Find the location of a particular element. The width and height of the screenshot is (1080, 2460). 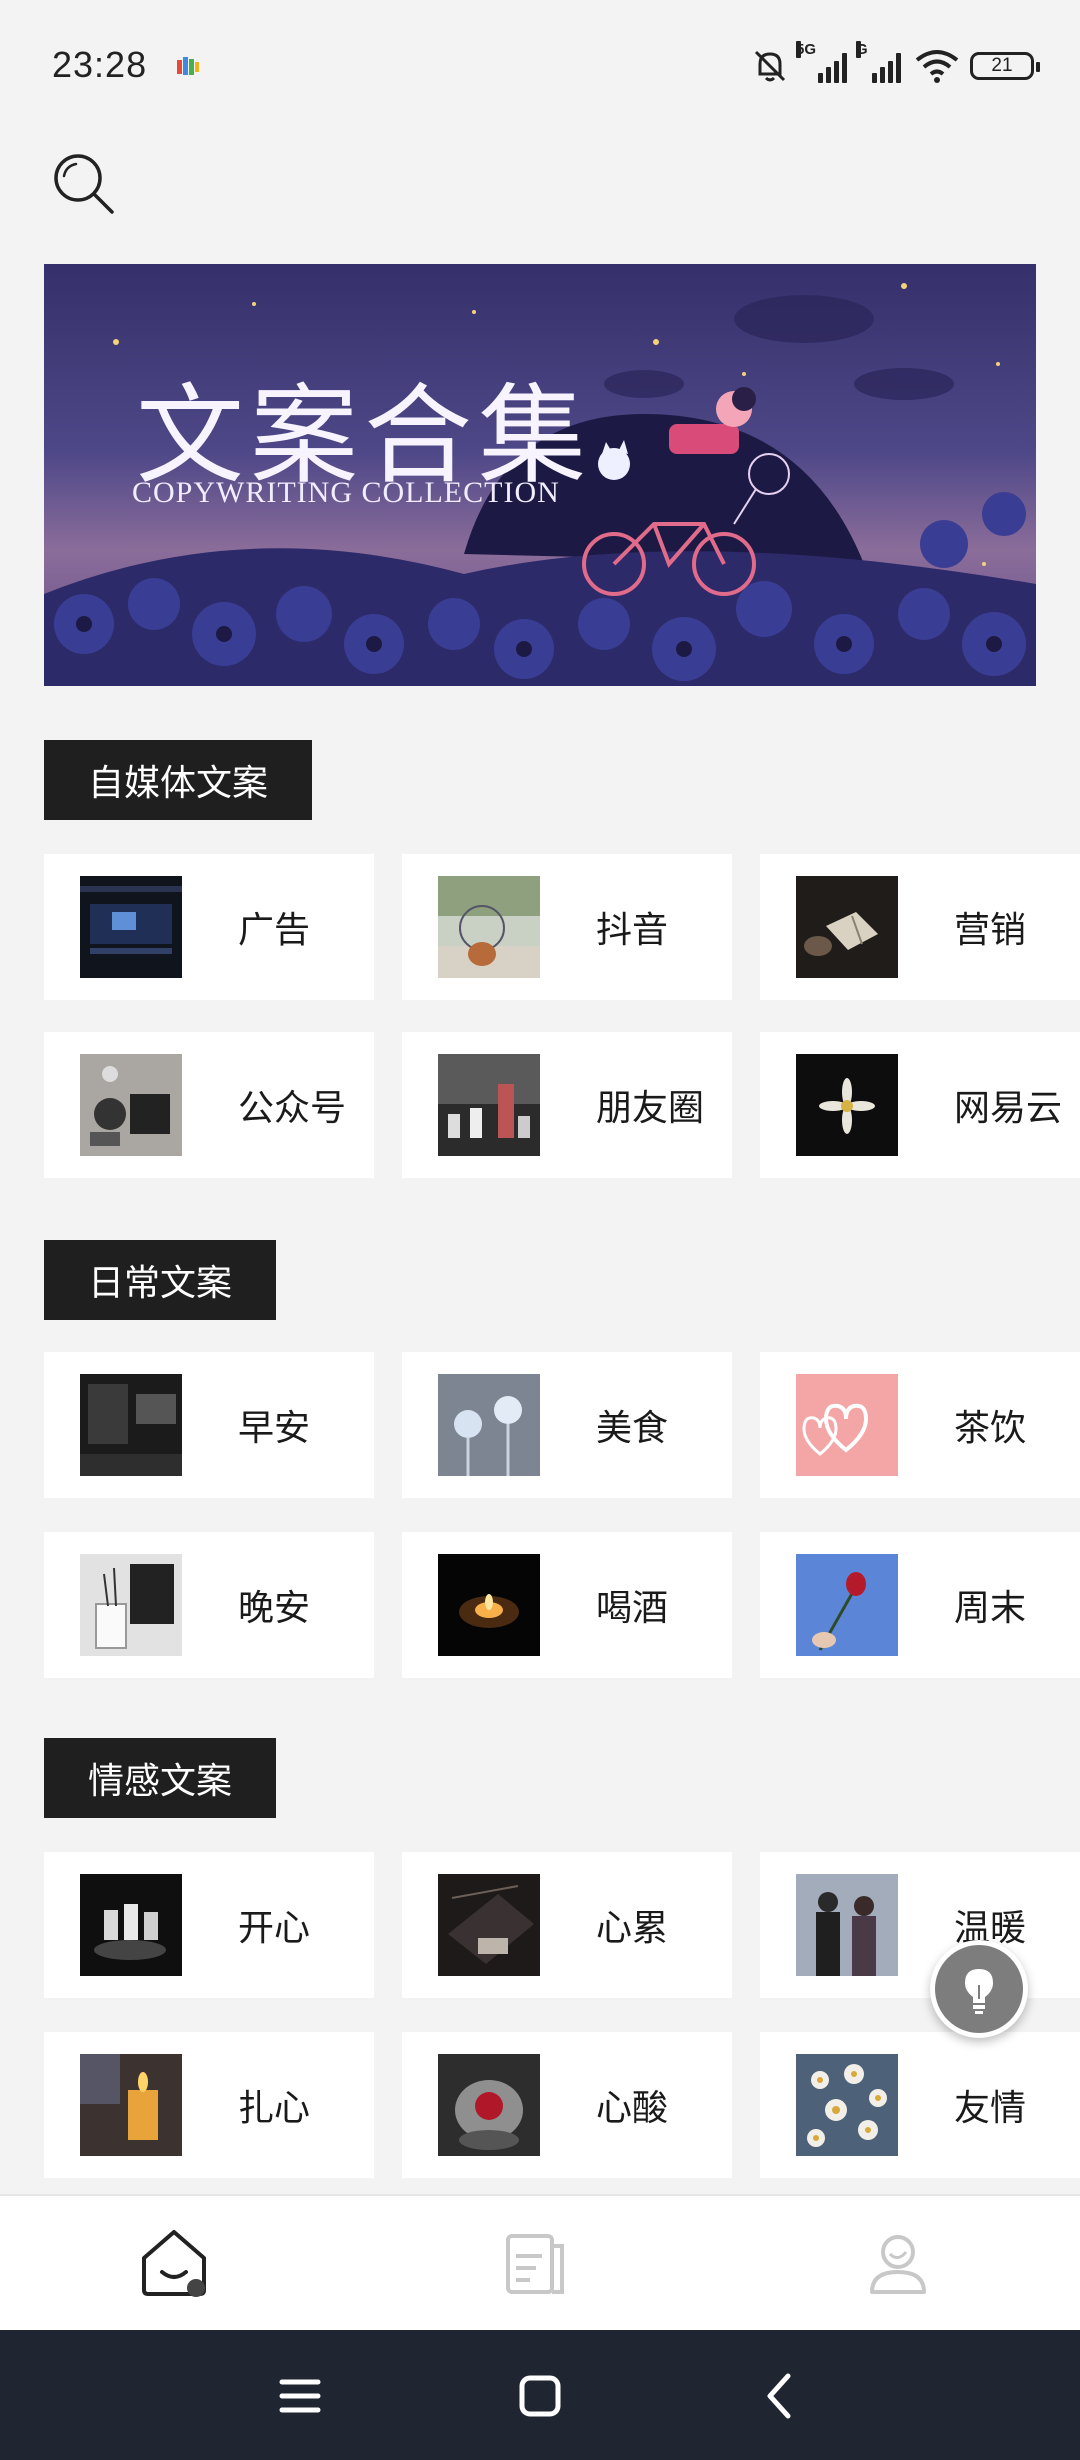

category-card-douyin: 抖音 is located at coordinates (567, 927).